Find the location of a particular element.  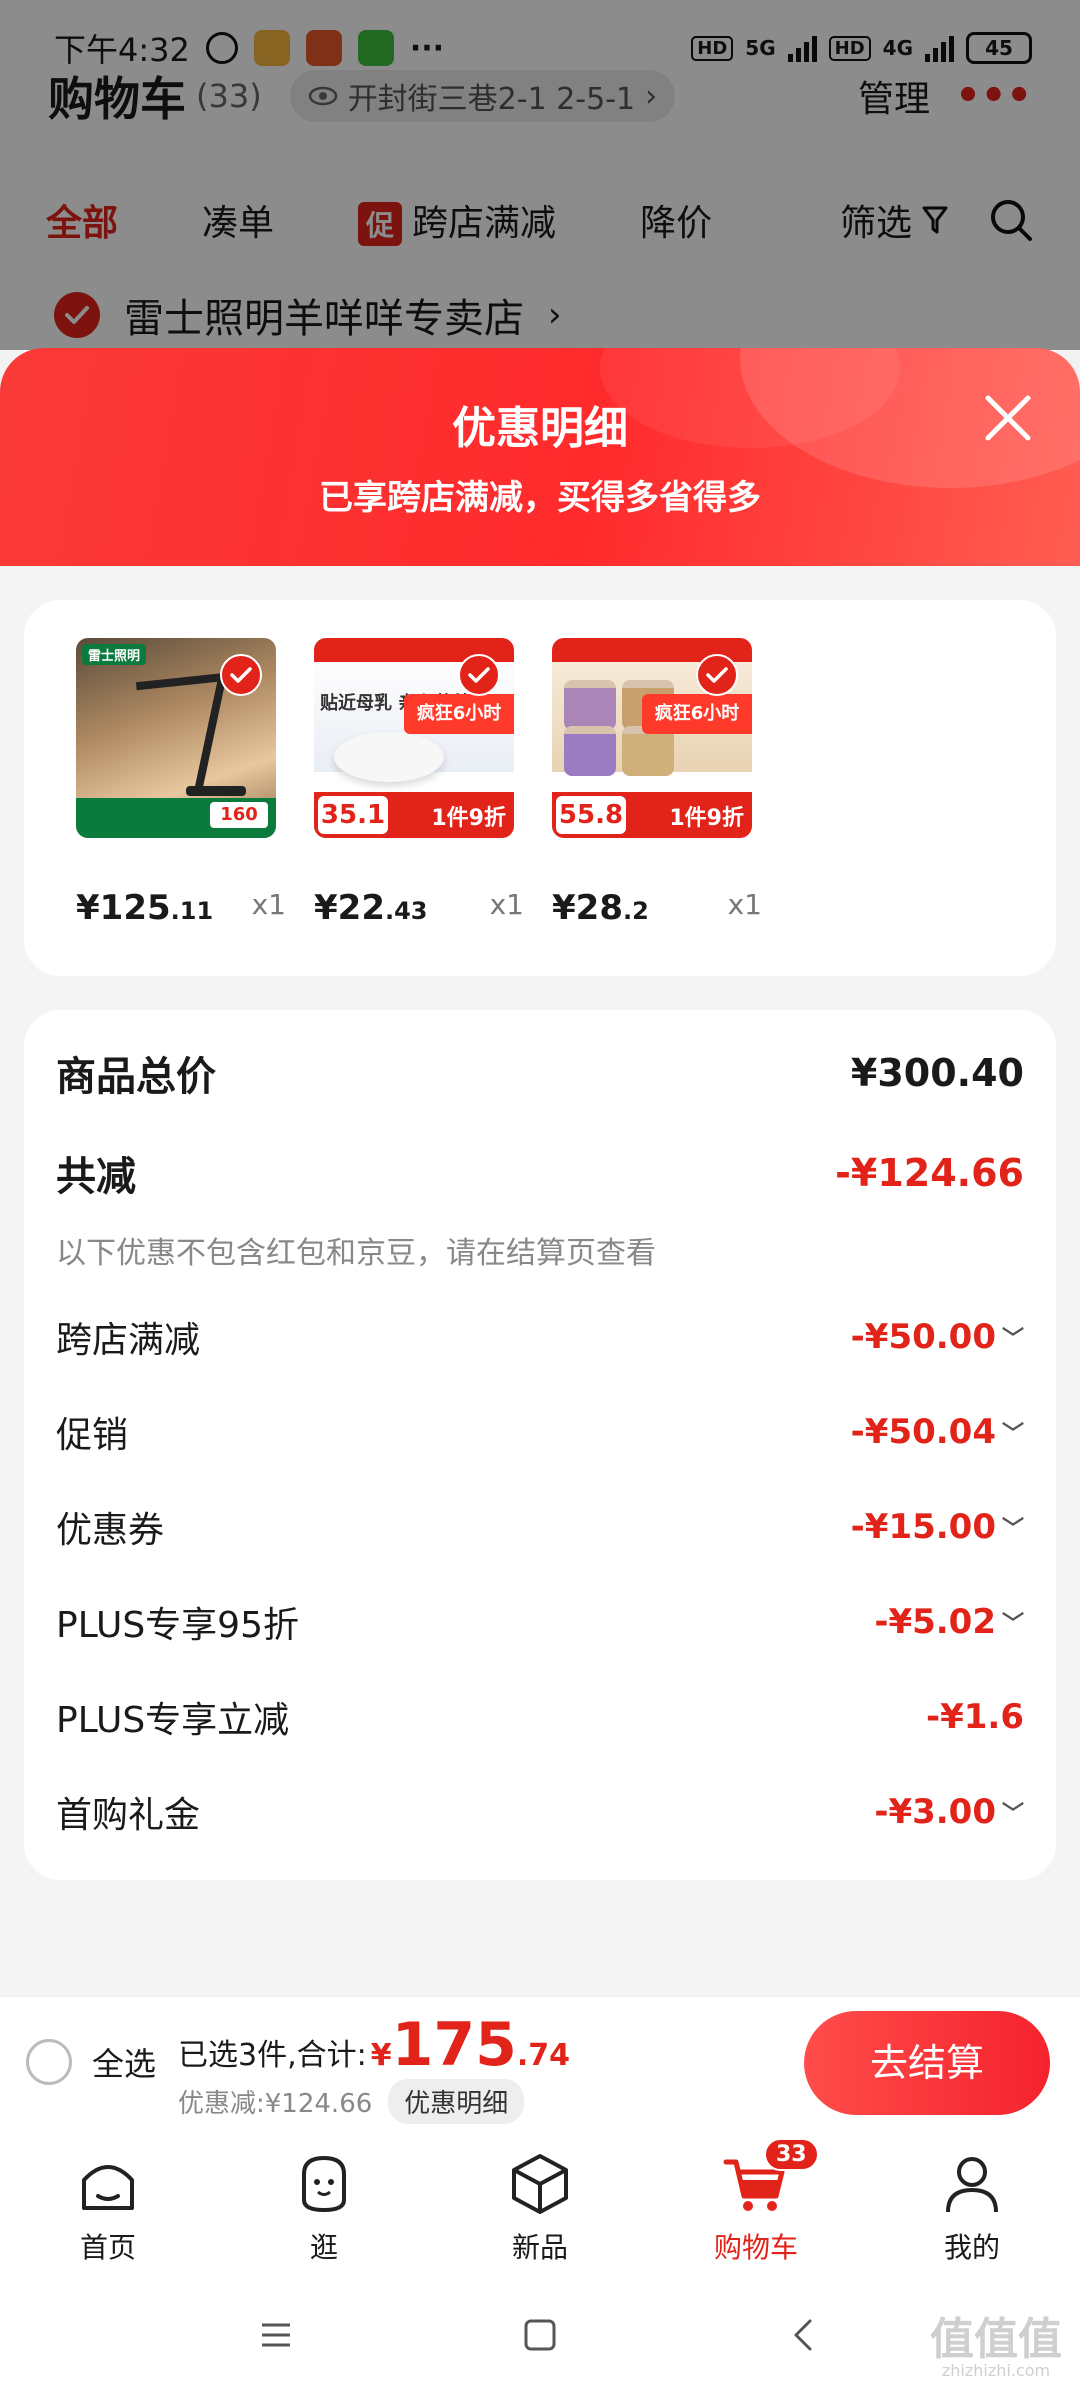

tab-profile-label: 我的 is located at coordinates (971, 2247).